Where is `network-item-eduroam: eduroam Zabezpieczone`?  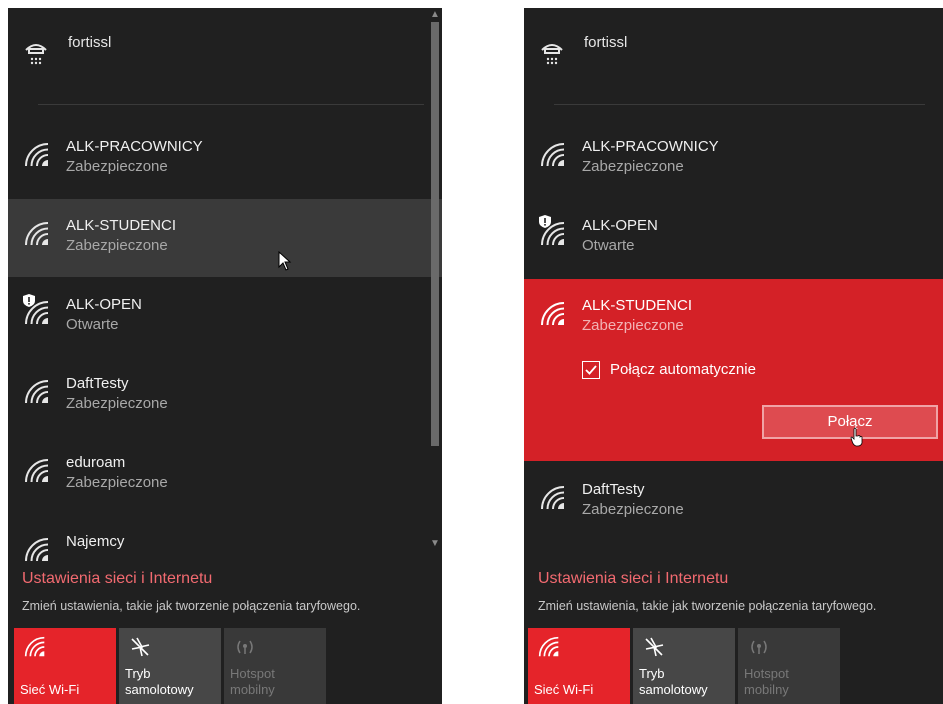 network-item-eduroam: eduroam Zabezpieczone is located at coordinates (225, 475).